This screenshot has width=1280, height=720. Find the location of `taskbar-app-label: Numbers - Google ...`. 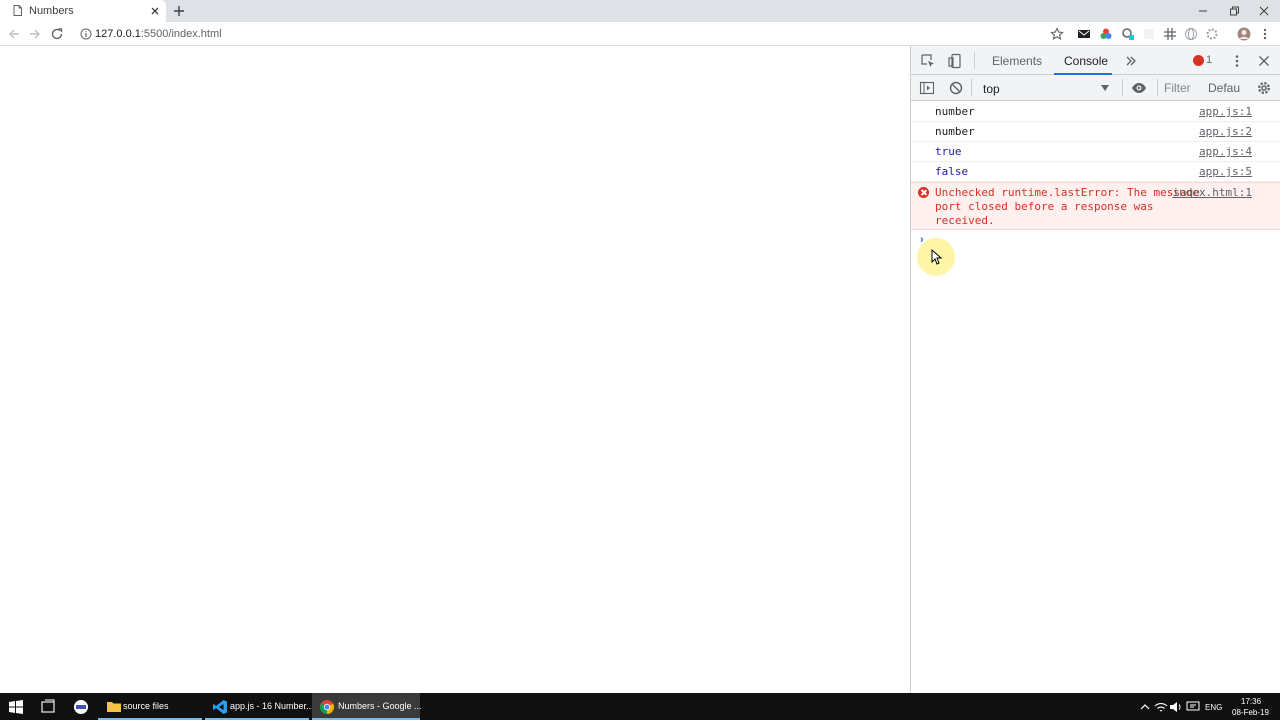

taskbar-app-label: Numbers - Google ... is located at coordinates (380, 706).